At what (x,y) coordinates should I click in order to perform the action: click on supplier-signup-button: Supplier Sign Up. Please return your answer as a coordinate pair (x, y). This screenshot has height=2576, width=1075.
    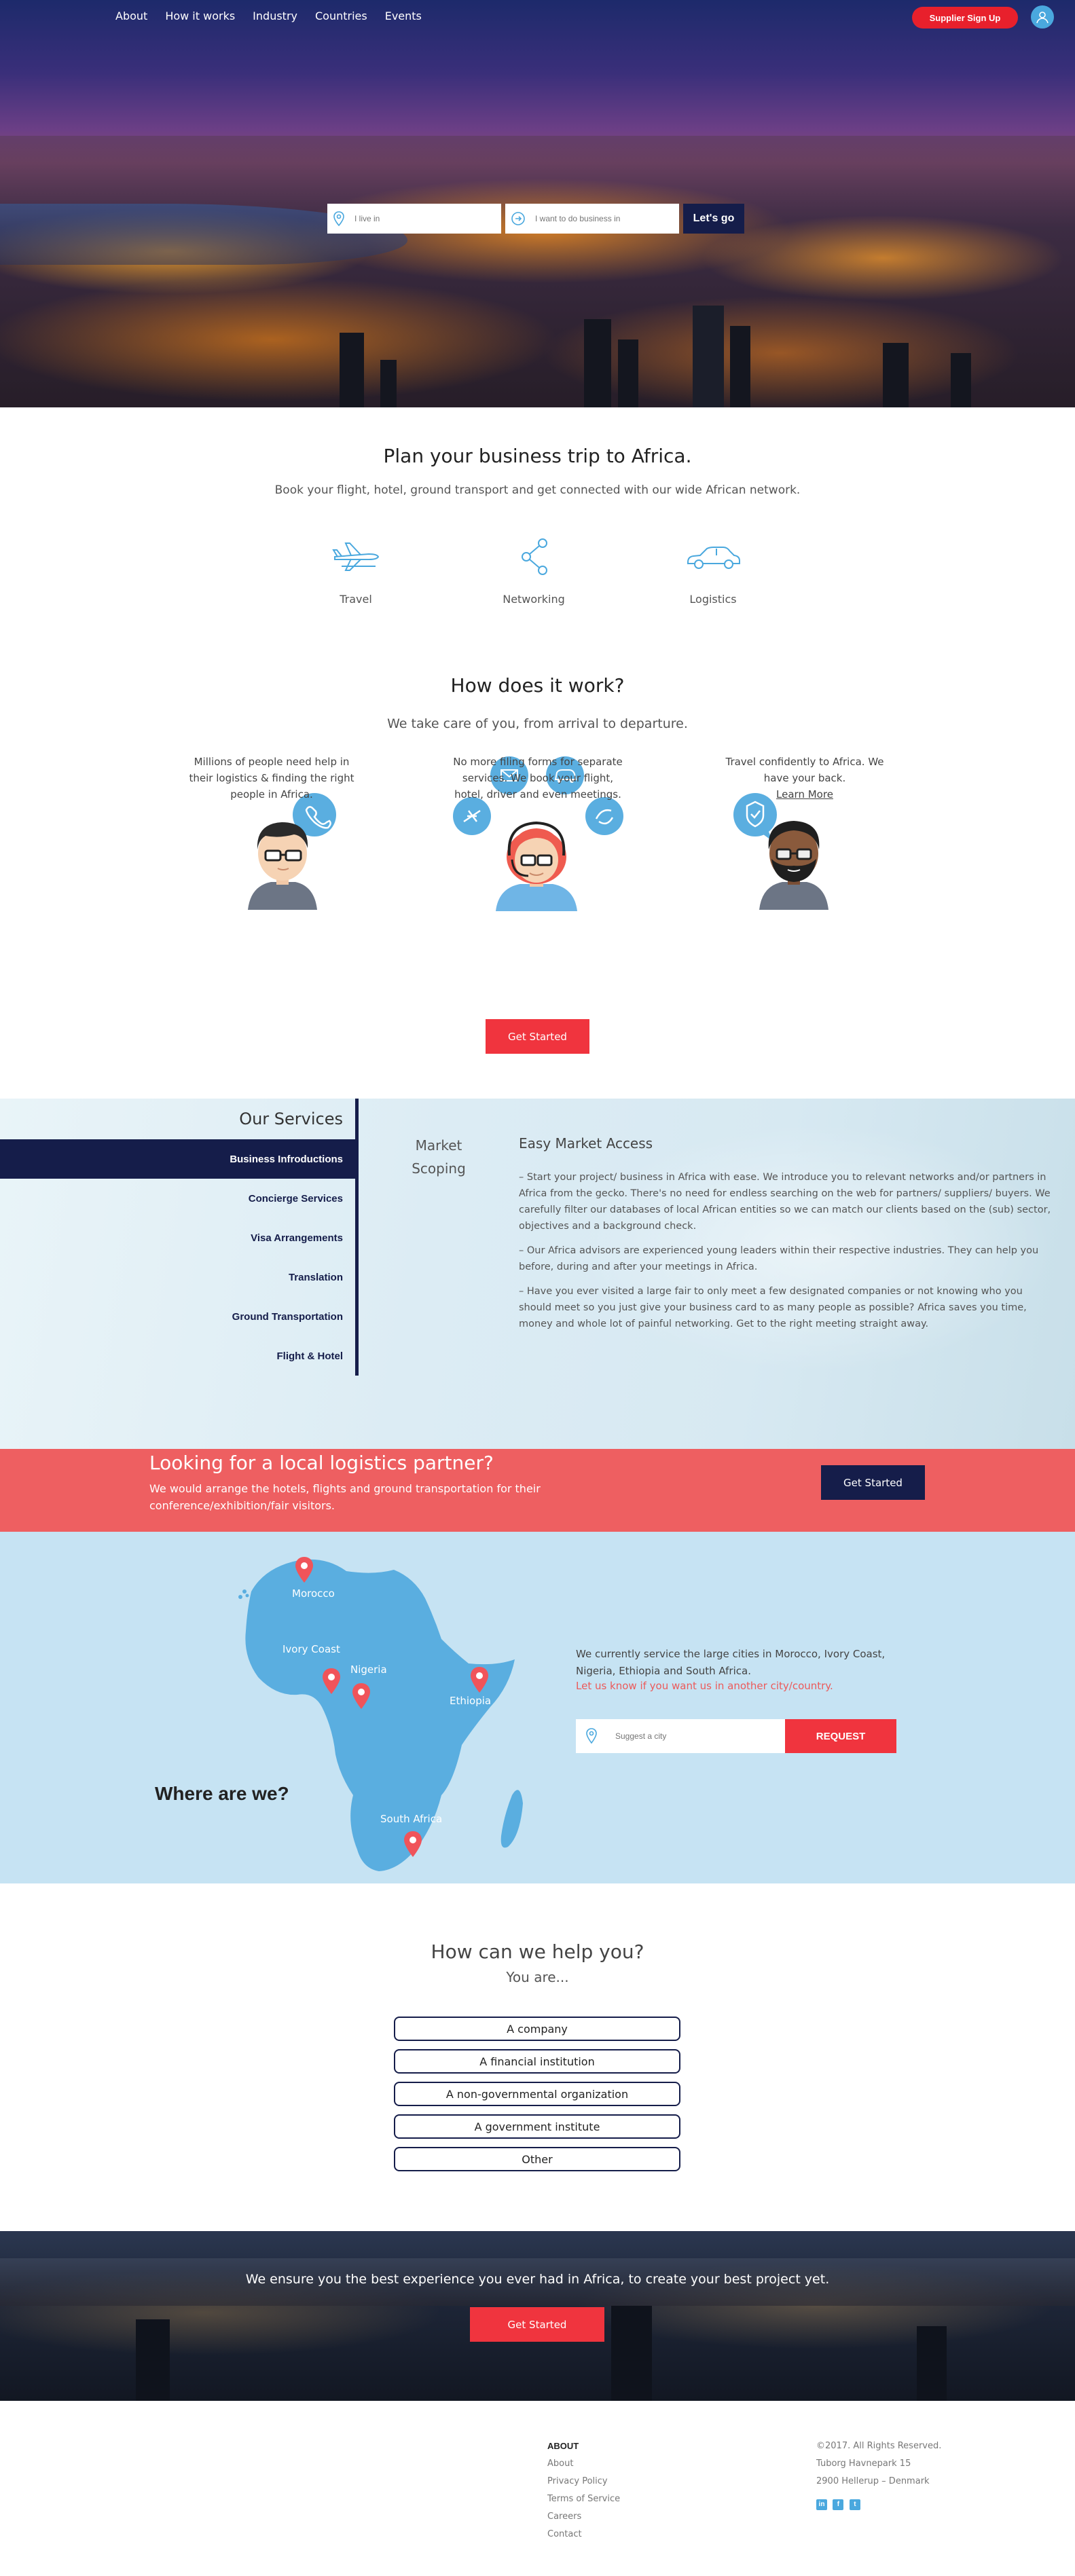
    Looking at the image, I should click on (965, 18).